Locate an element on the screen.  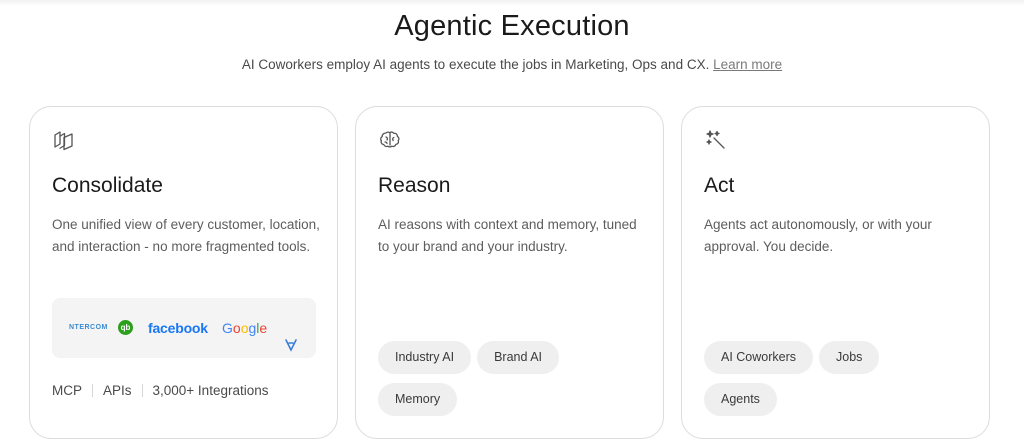
quickbooks-logo-text: qb is located at coordinates (125, 327).